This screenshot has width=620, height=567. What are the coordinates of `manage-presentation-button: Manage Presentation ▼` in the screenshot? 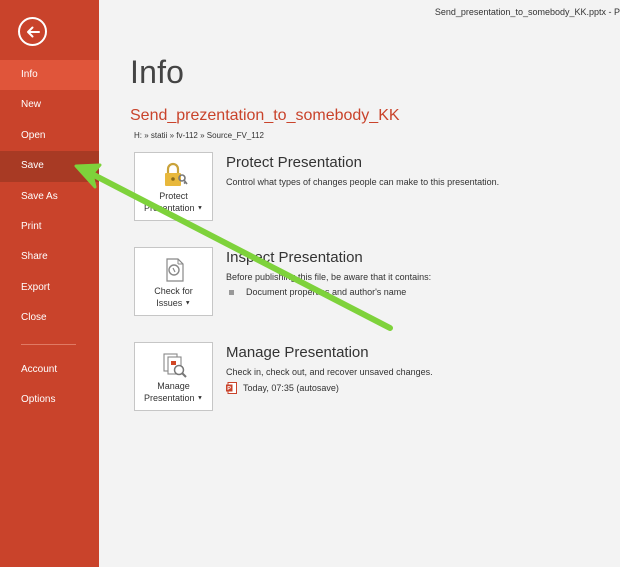 It's located at (173, 376).